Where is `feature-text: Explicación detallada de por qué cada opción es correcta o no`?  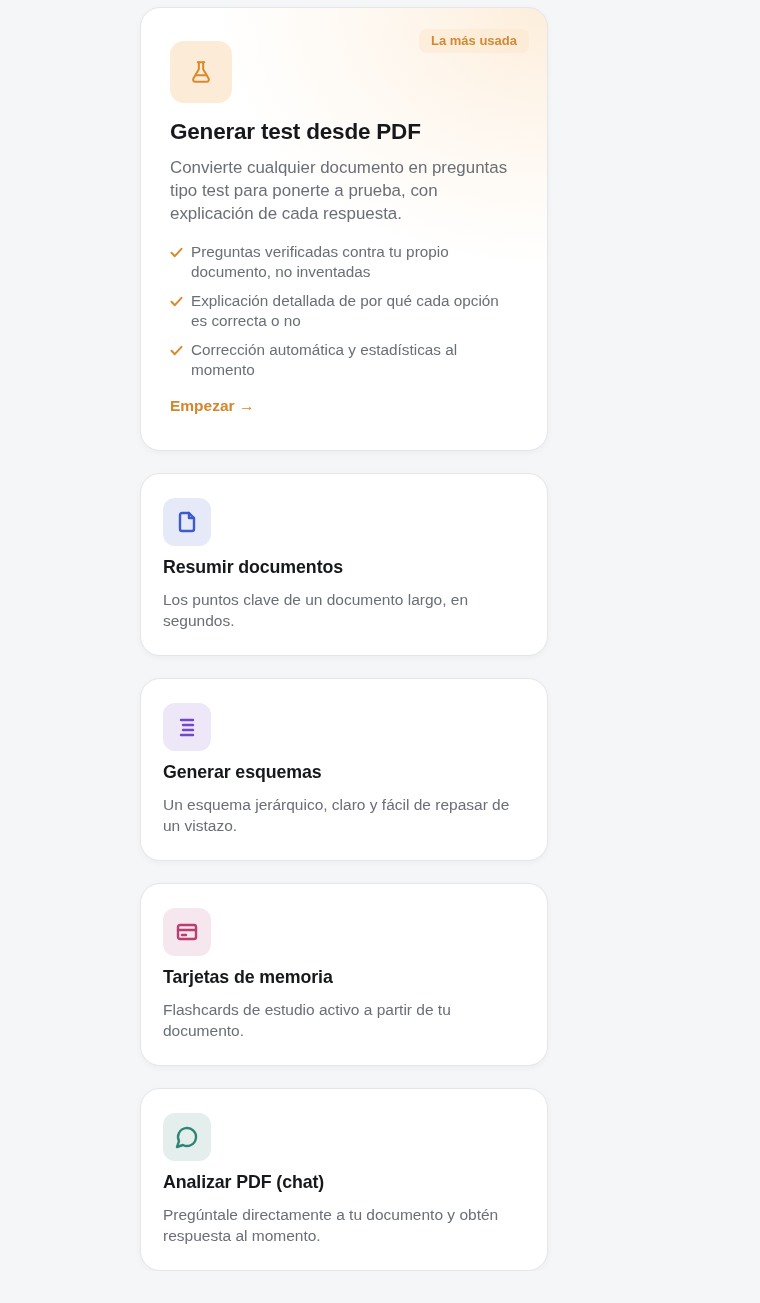 feature-text: Explicación detallada de por qué cada opción es correcta o no is located at coordinates (345, 311).